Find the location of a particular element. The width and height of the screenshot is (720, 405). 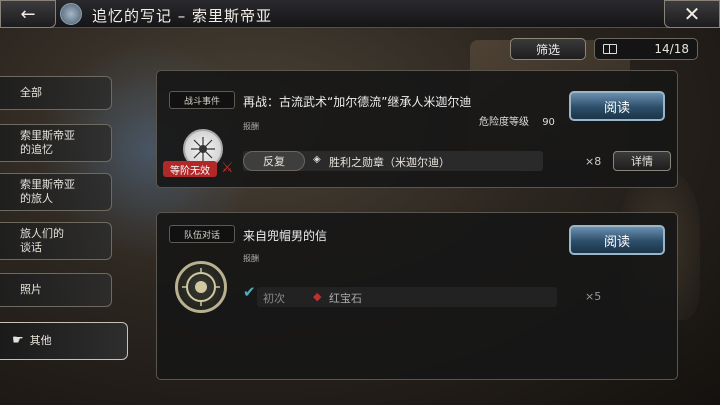

sidebar-item-travelers: 索里斯帝亚 的旅人 is located at coordinates (56, 192).